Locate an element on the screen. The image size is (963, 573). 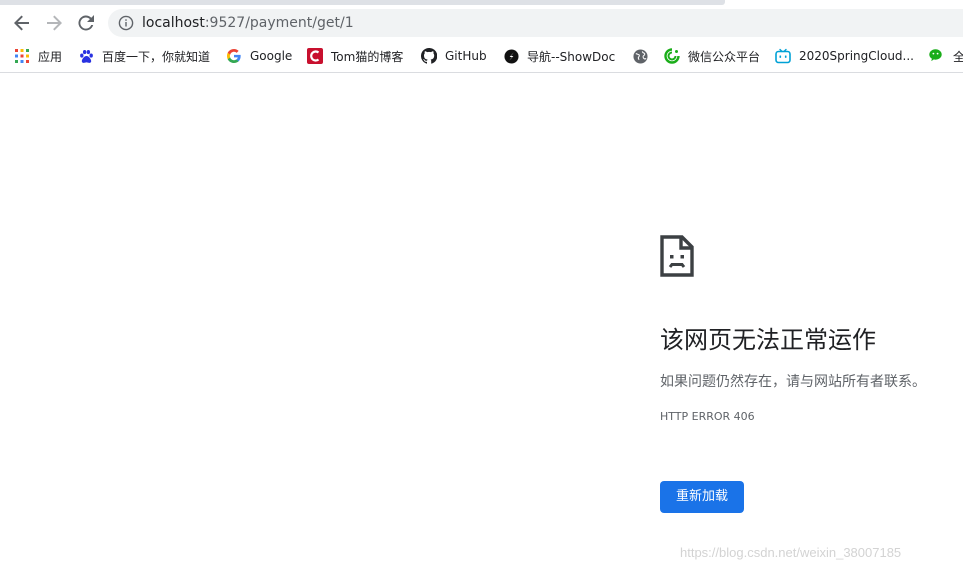
error-title: 该网页无法正常运作 is located at coordinates (768, 340).